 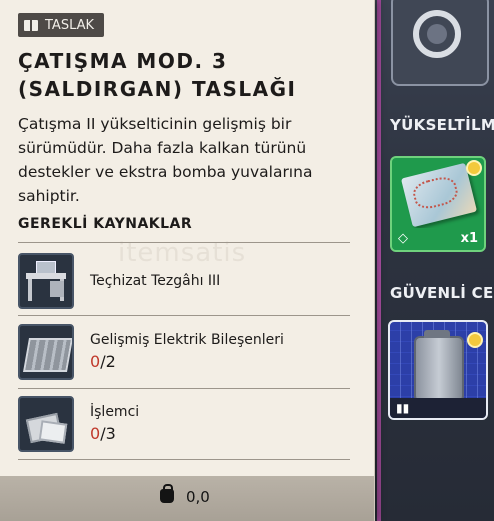 I want to click on resource-need: /3, so click(x=108, y=433).